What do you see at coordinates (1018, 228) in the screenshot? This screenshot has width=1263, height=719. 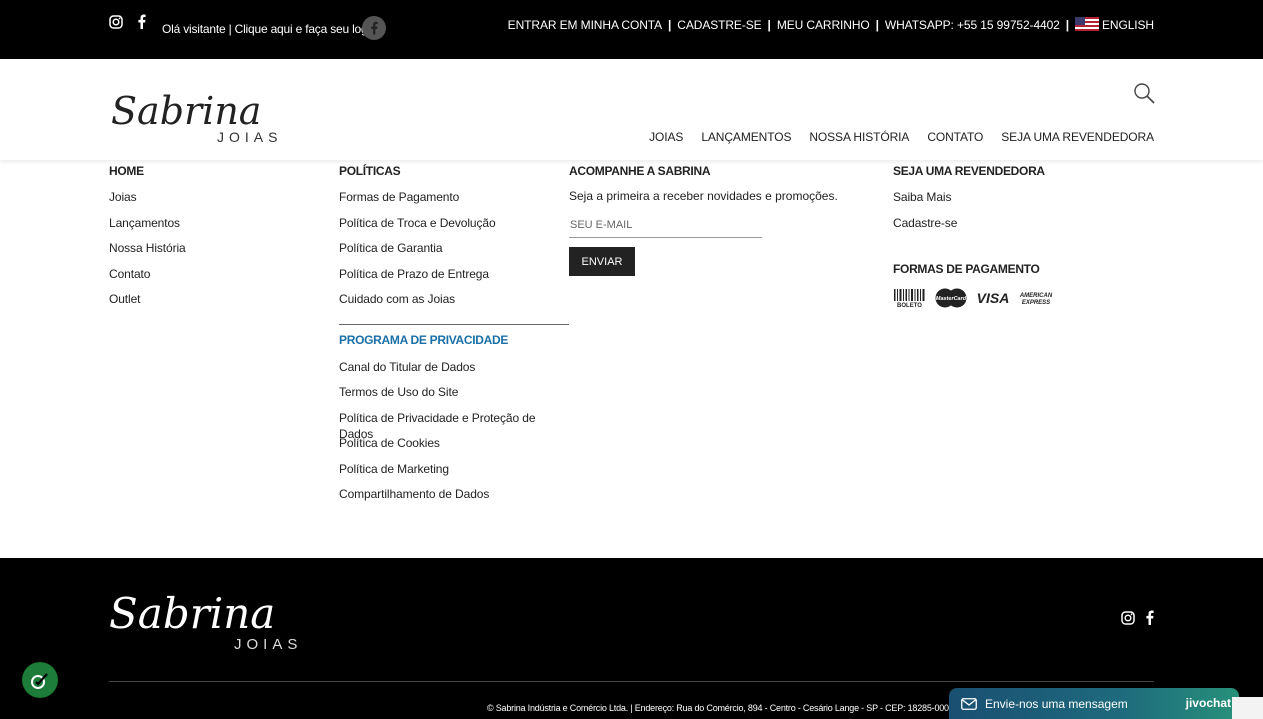 I see `footer-link: Cadastre-se` at bounding box center [1018, 228].